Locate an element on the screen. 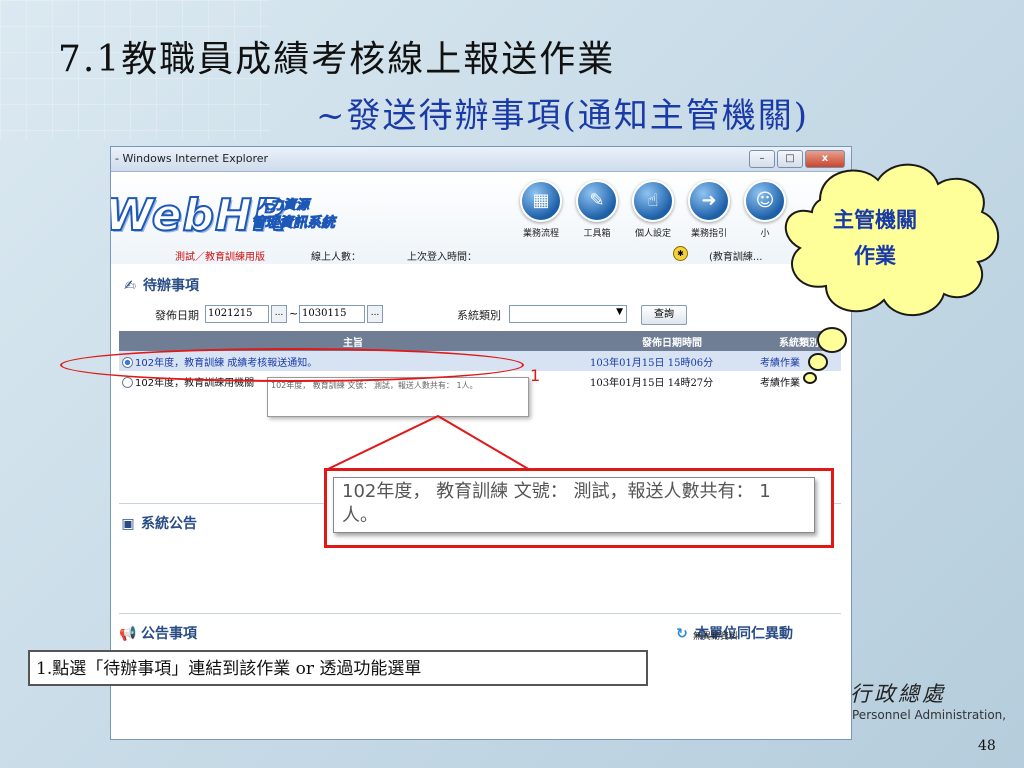 This screenshot has height=768, width=1024. flowchart-icon: ▦ is located at coordinates (541, 201).